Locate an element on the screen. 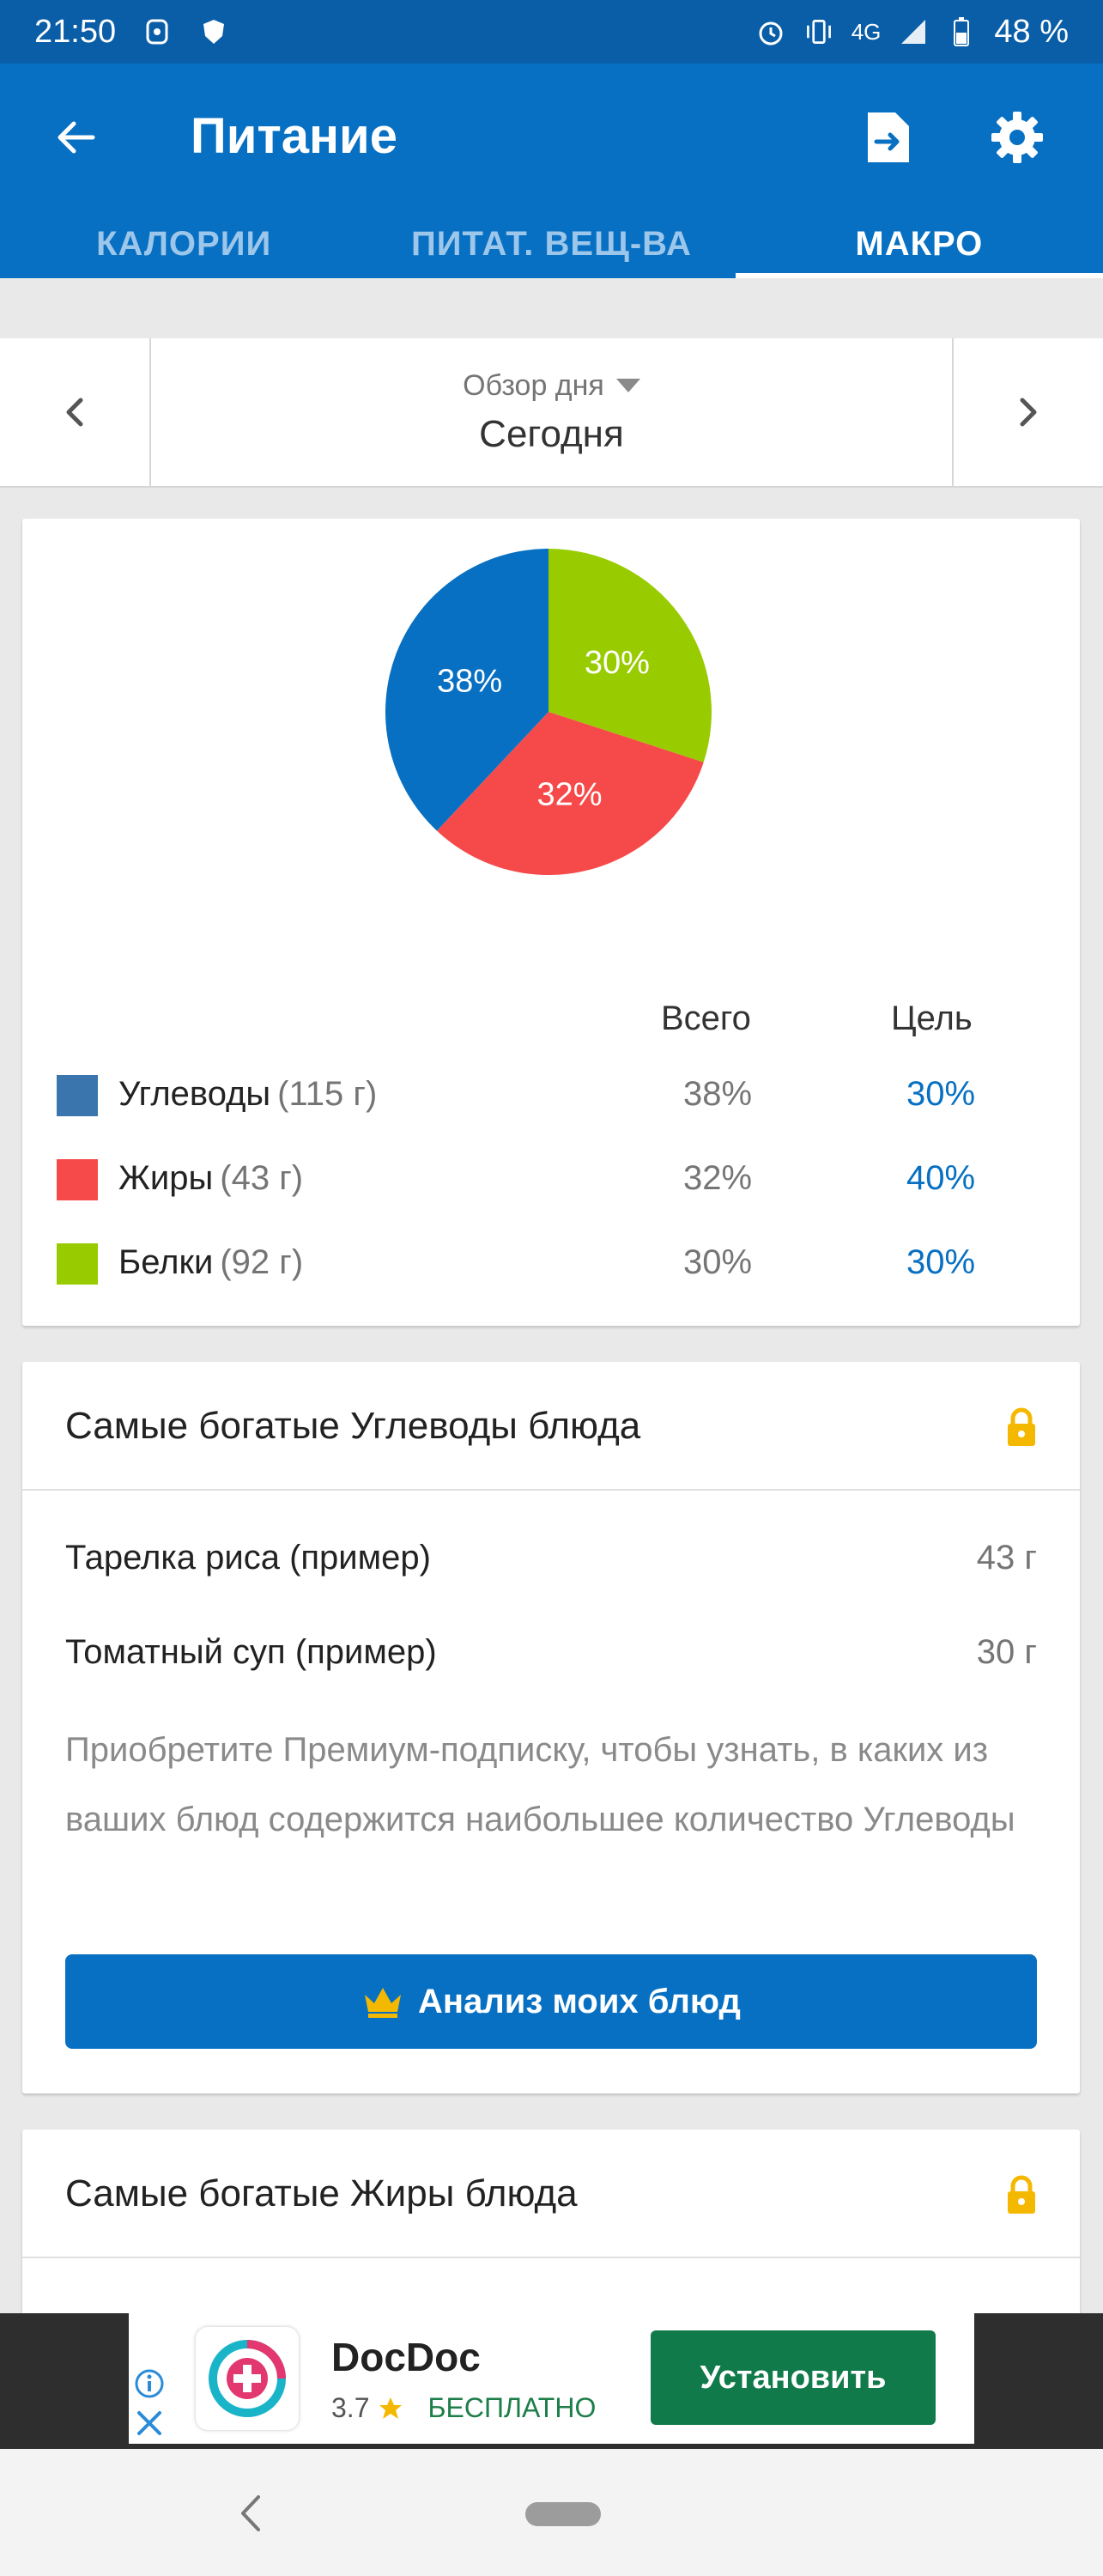 The image size is (1103, 2576). system-nav-bar is located at coordinates (551, 2513).